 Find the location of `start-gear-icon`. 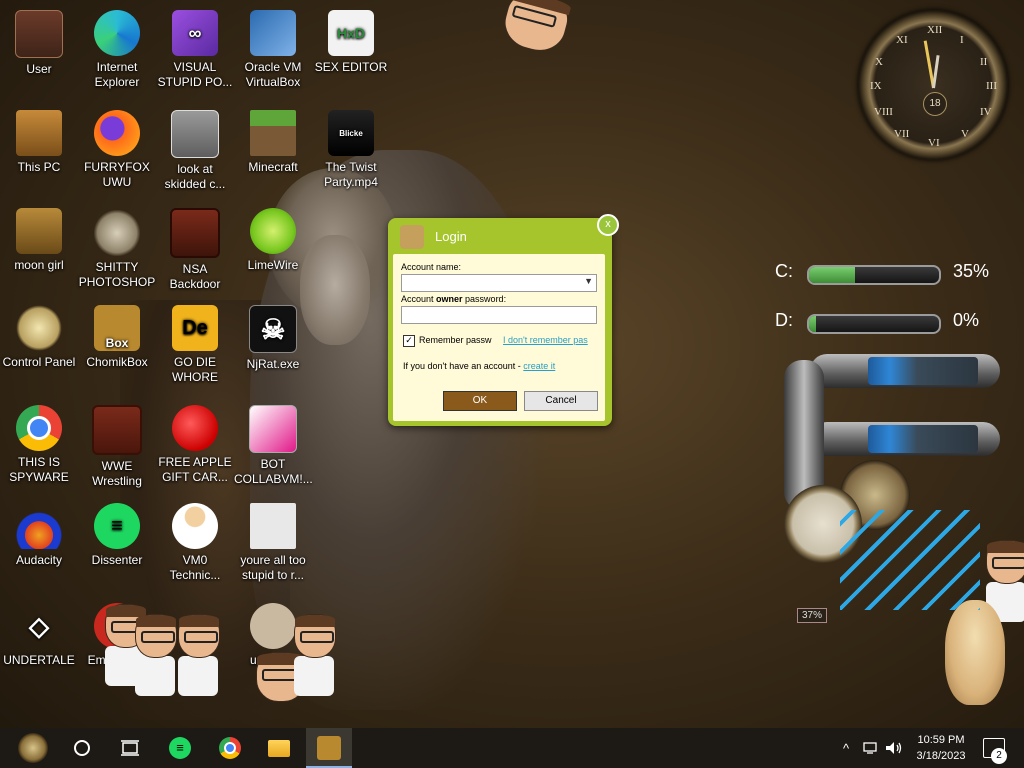

start-gear-icon is located at coordinates (33, 748).